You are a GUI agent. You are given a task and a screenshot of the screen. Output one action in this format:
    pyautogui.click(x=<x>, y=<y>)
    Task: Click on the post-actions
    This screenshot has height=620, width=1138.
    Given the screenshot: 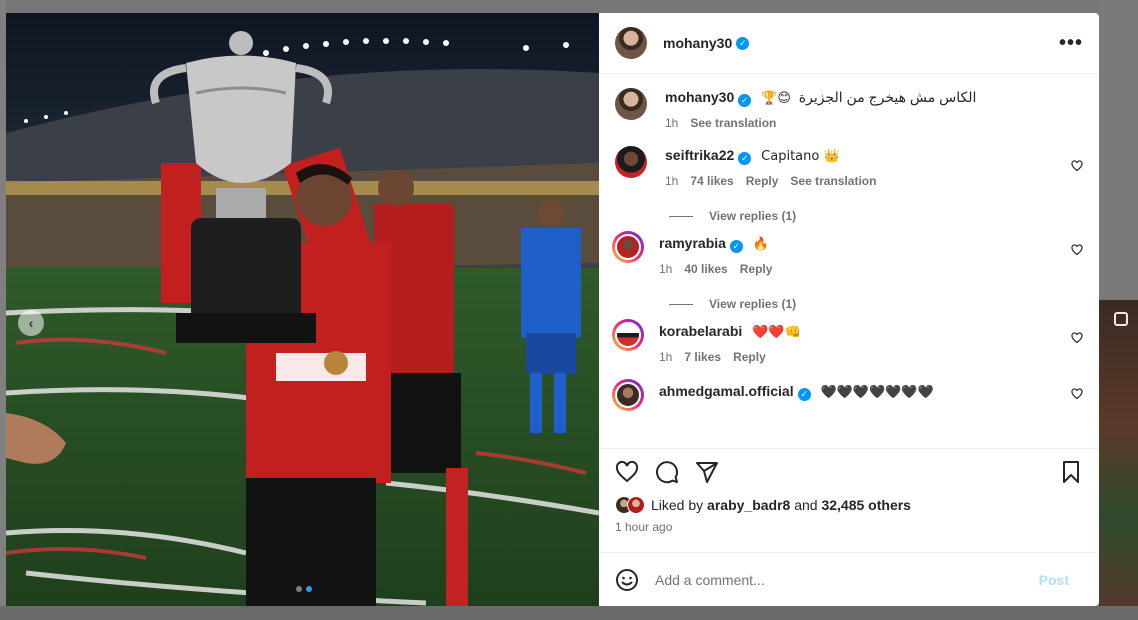 What is the action you would take?
    pyautogui.click(x=849, y=471)
    